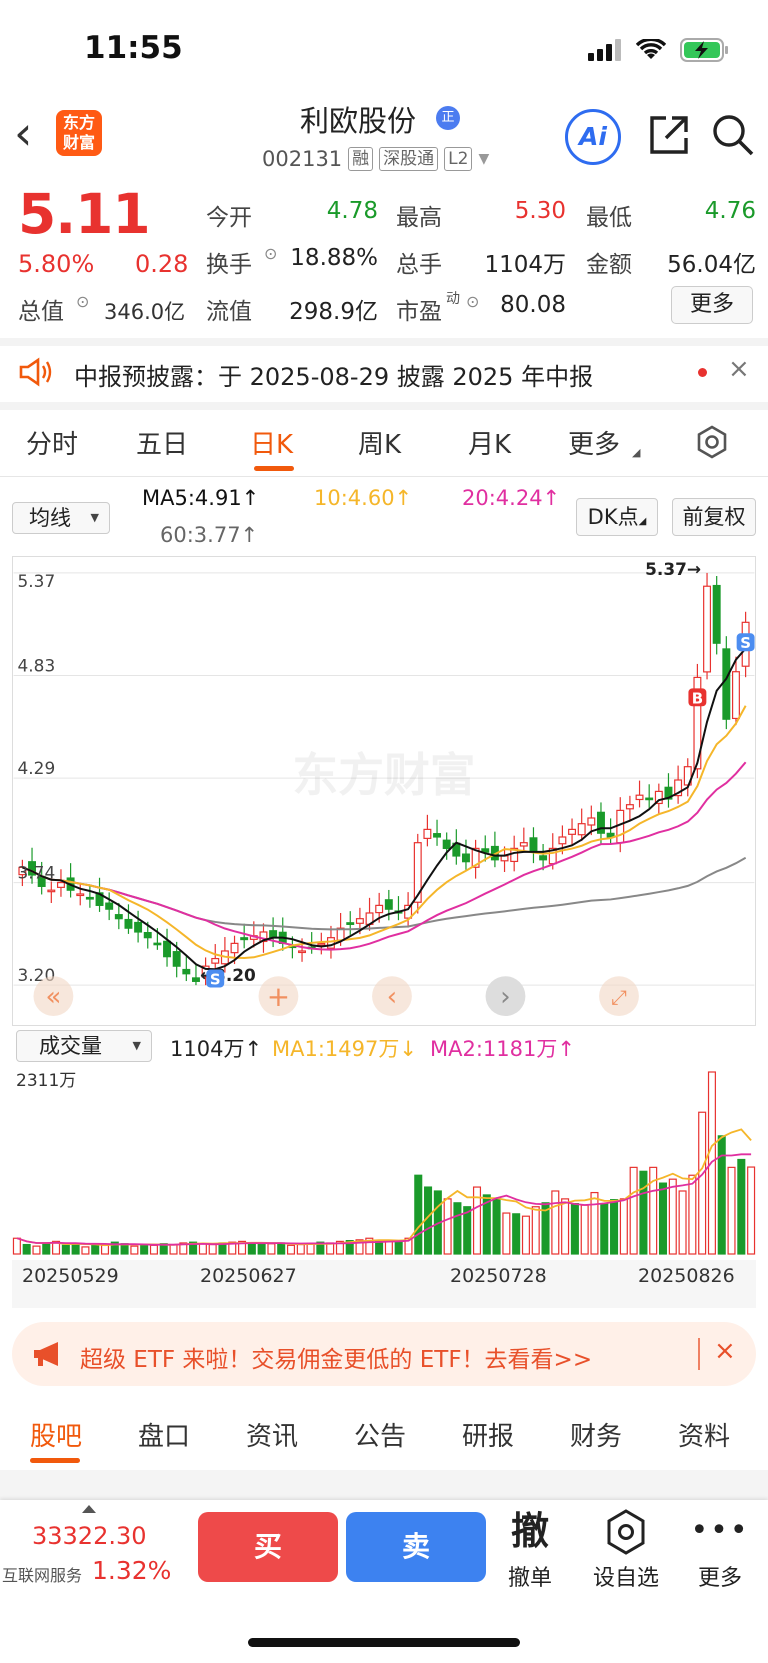  Describe the element at coordinates (56, 264) in the screenshot. I see `change-percent: 5.80%` at that location.